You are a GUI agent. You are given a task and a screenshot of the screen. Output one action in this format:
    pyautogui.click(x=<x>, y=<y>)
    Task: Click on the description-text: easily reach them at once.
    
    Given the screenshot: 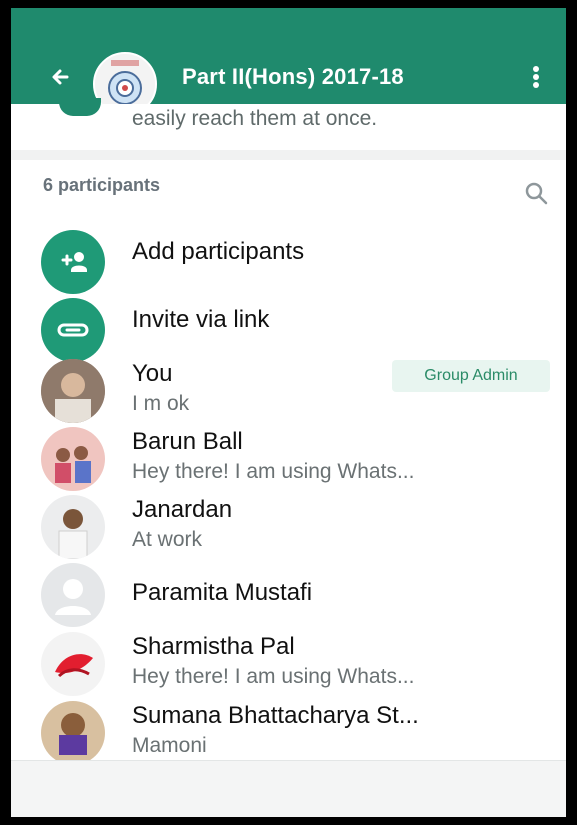 What is the action you would take?
    pyautogui.click(x=255, y=118)
    